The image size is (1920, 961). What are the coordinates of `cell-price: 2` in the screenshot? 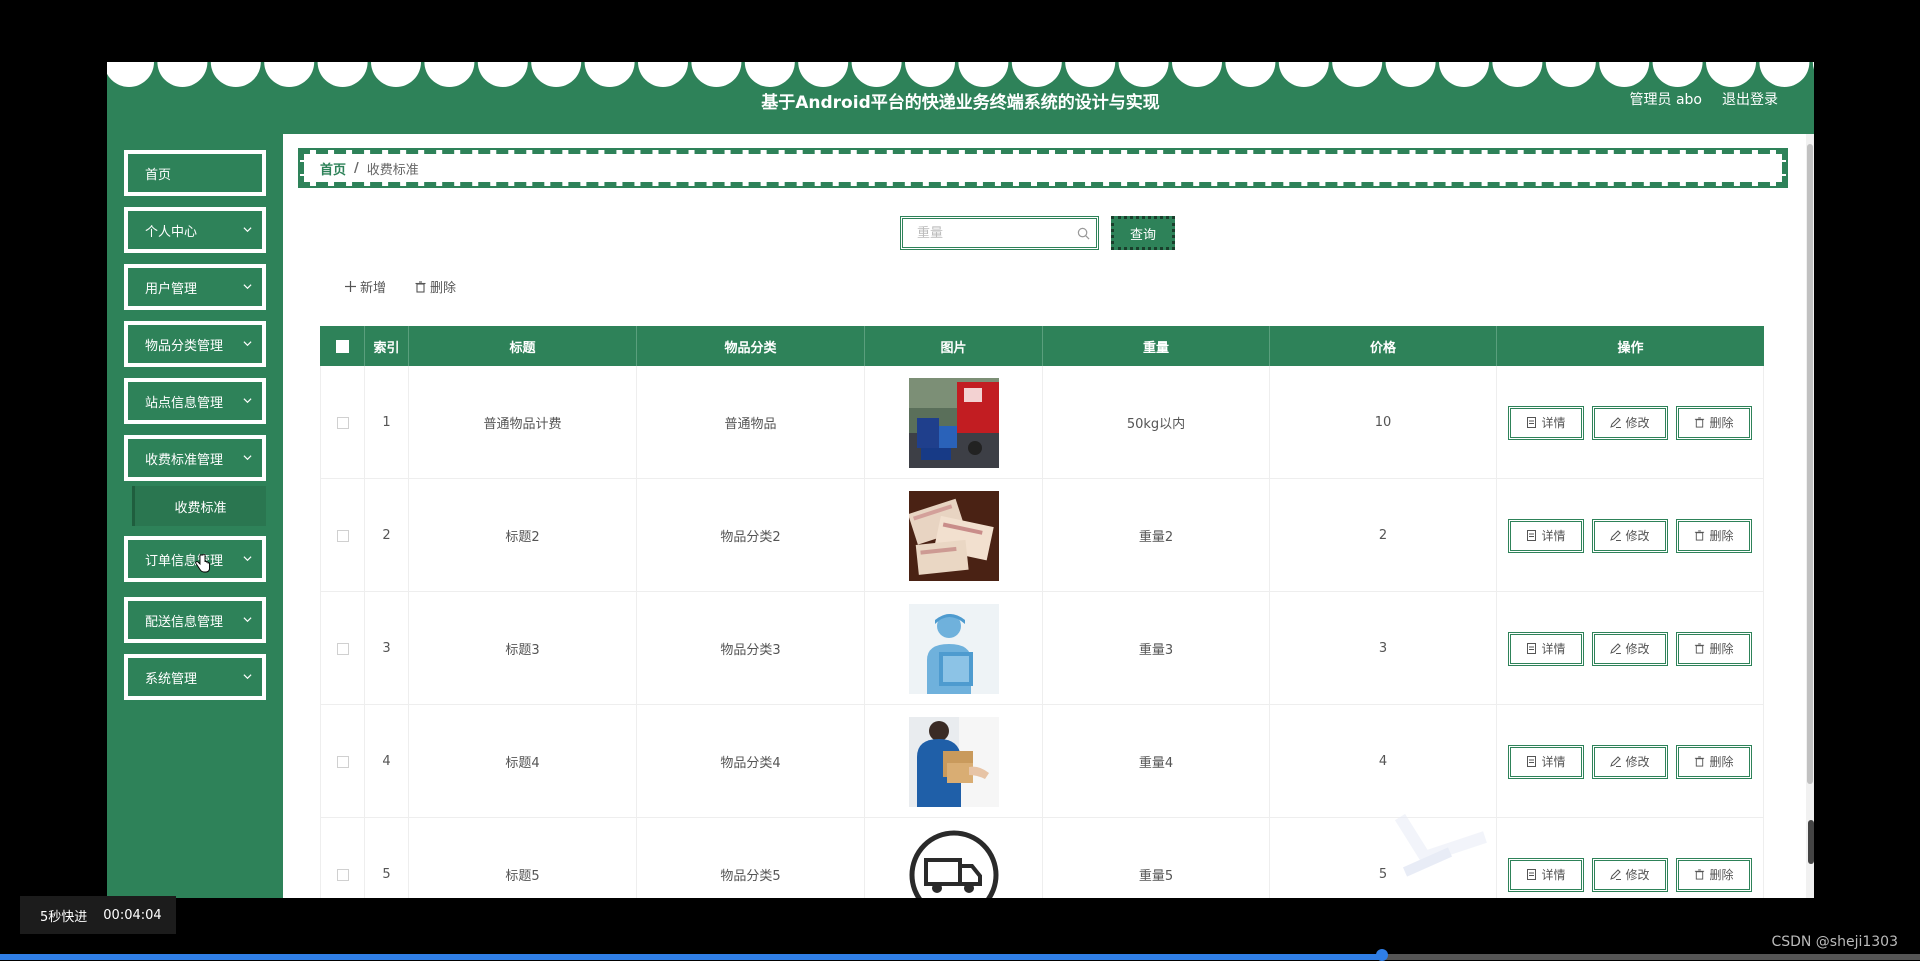 It's located at (1383, 535).